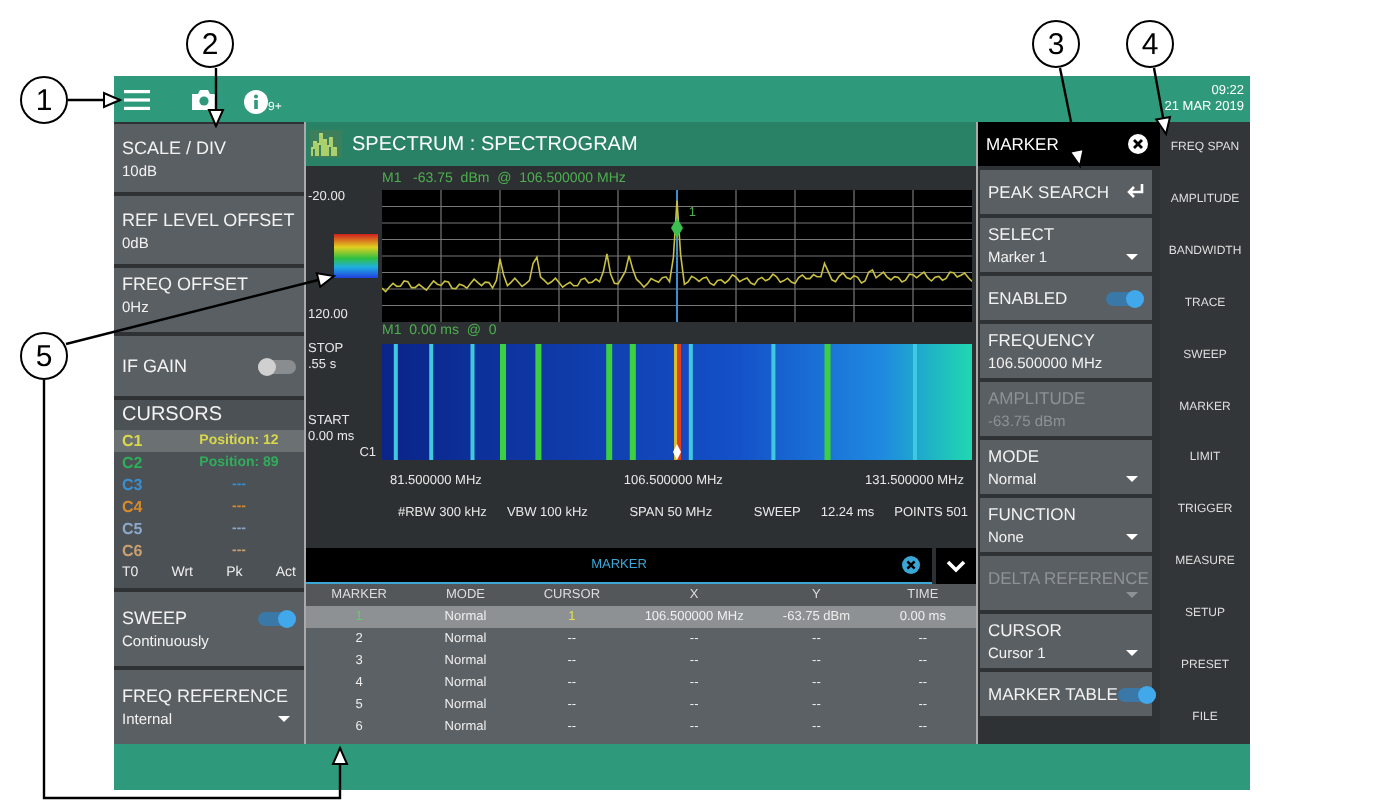 The height and width of the screenshot is (806, 1378). I want to click on cursor-name: C2, so click(133, 463).